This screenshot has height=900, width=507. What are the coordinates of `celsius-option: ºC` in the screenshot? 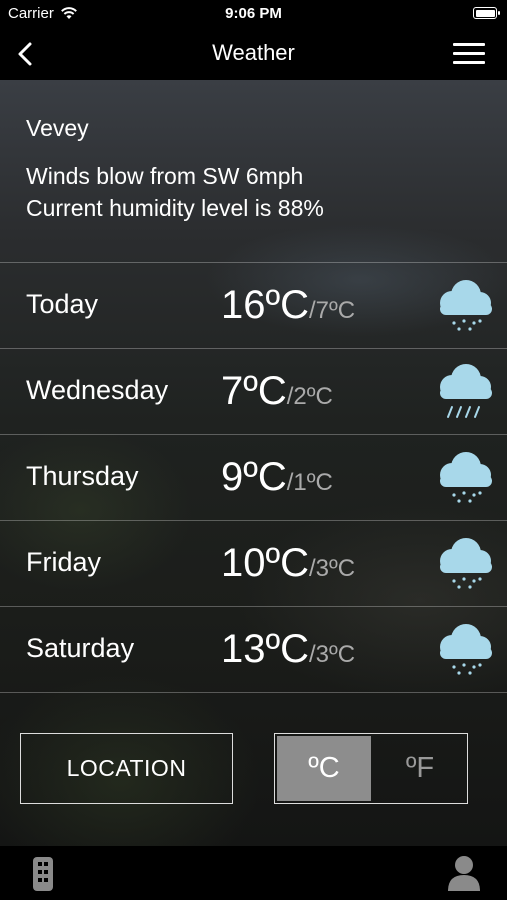 It's located at (324, 768).